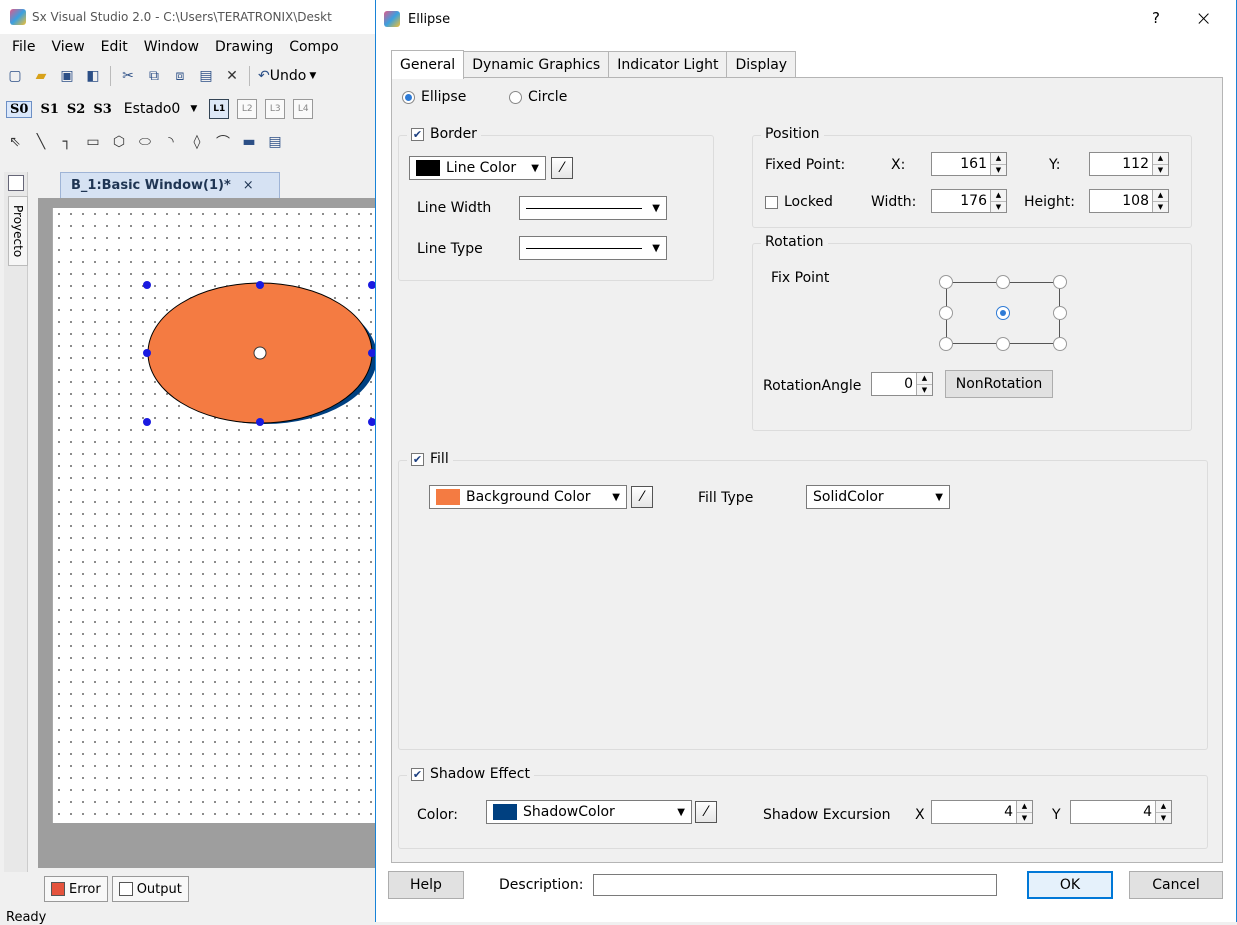 This screenshot has width=1237, height=925. What do you see at coordinates (589, 812) in the screenshot?
I see `shadow-color-select: ShadowColor ▼` at bounding box center [589, 812].